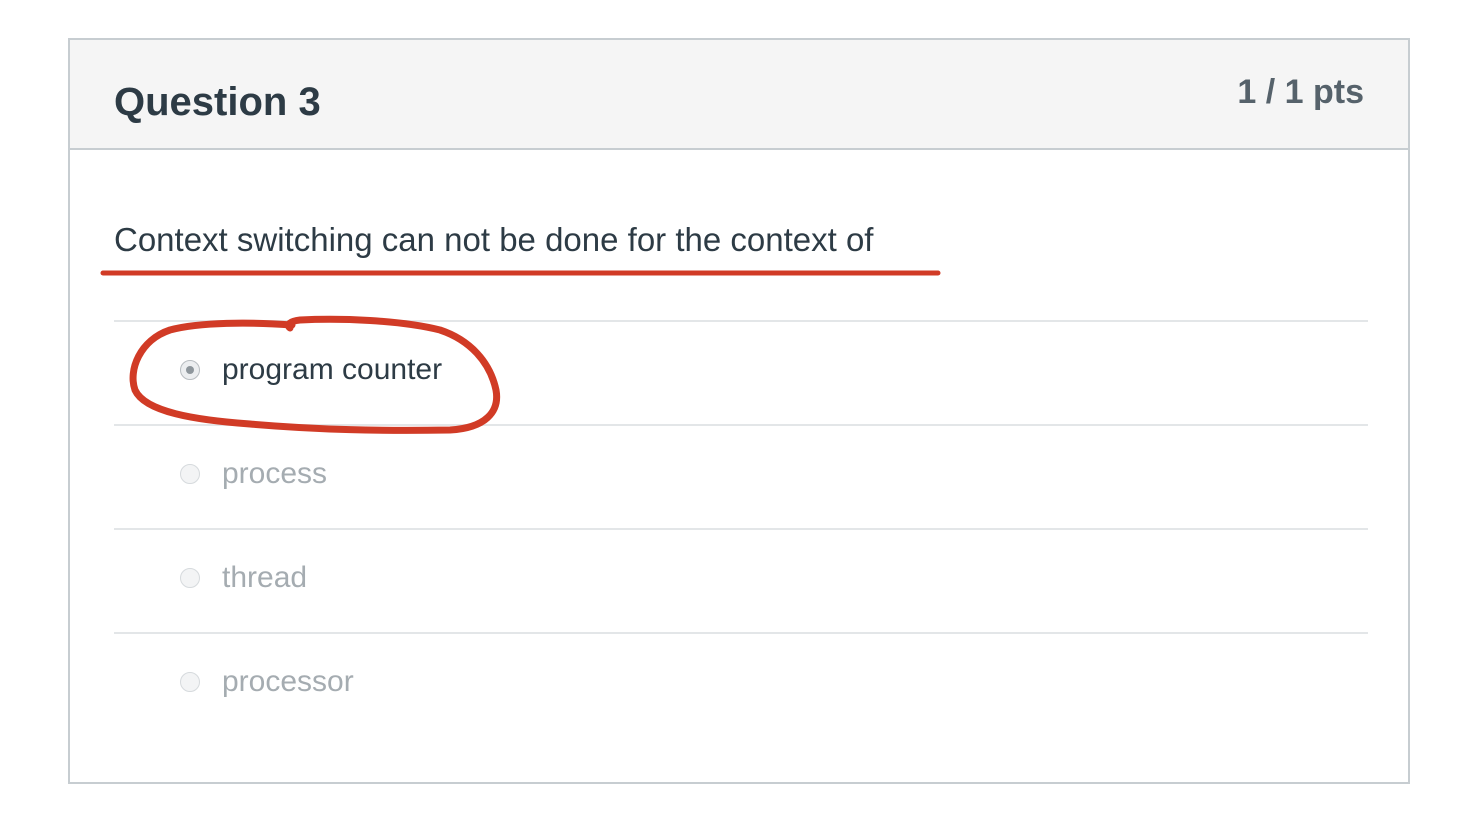  What do you see at coordinates (190, 370) in the screenshot?
I see `radio-button-selected` at bounding box center [190, 370].